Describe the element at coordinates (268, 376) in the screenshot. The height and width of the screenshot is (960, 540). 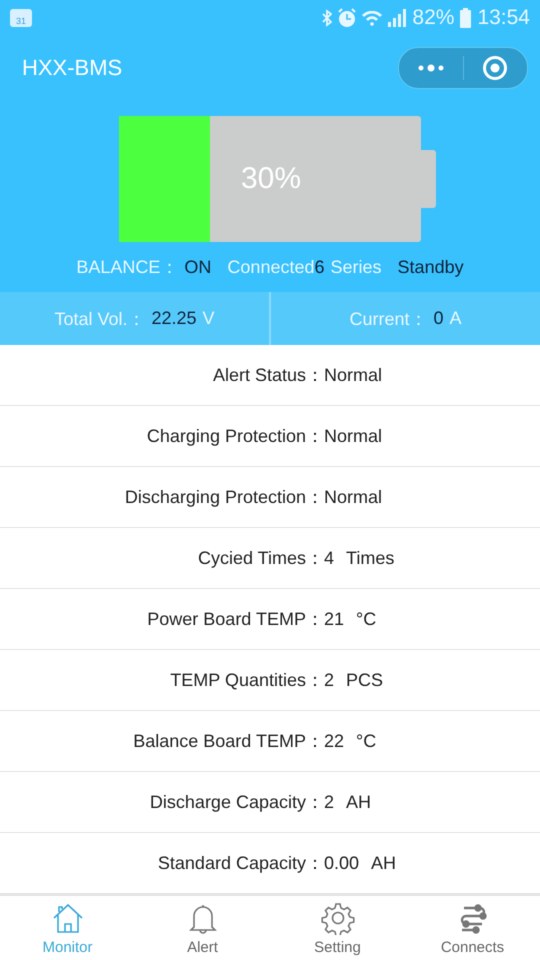
I see `row-label: Alert Status：` at that location.